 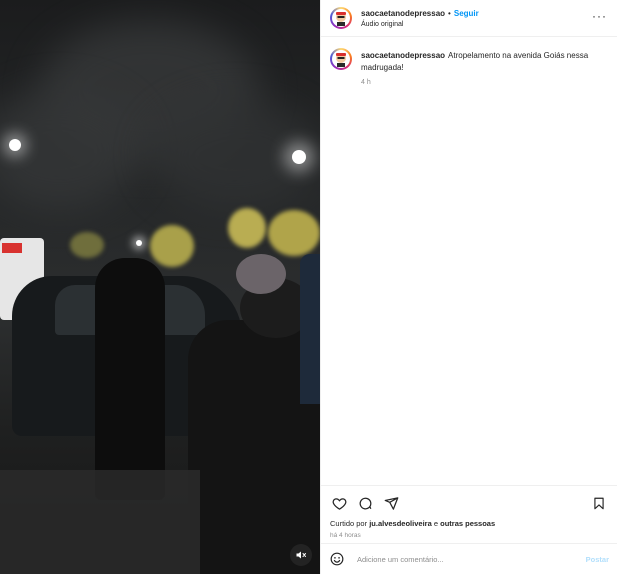 I want to click on street-ground, so click(x=100, y=522).